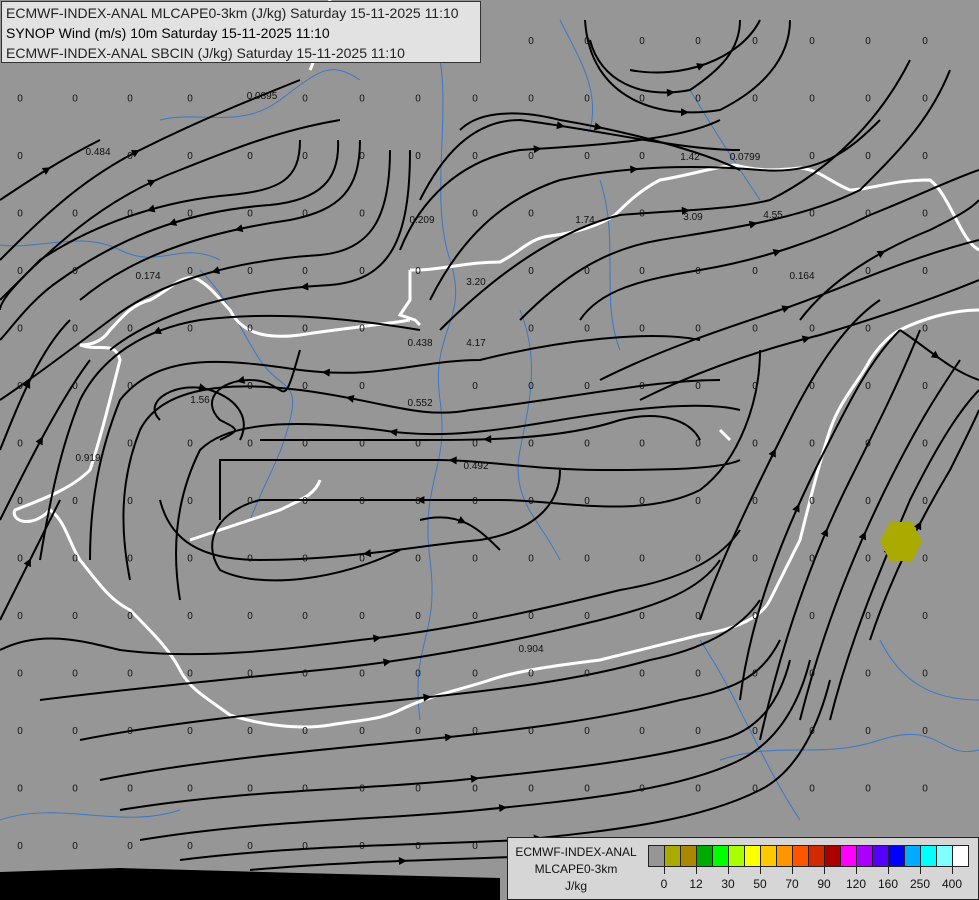 This screenshot has width=979, height=900. I want to click on legend-tick-label: 250, so click(920, 884).